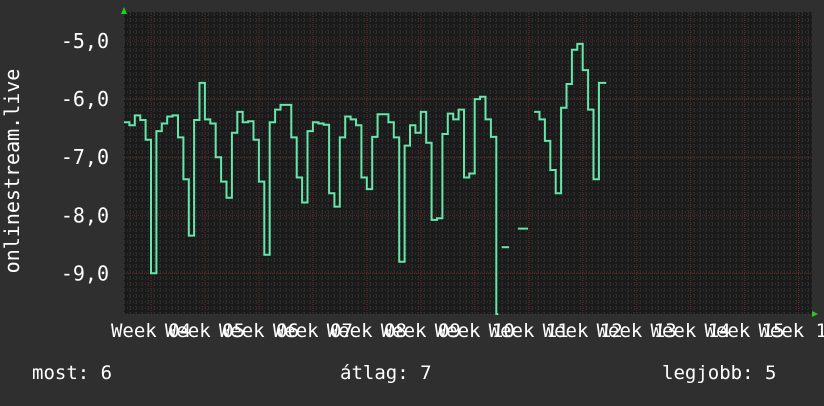 This screenshot has height=406, width=824. Describe the element at coordinates (426, 373) in the screenshot. I see `legend-average-value: 7` at that location.